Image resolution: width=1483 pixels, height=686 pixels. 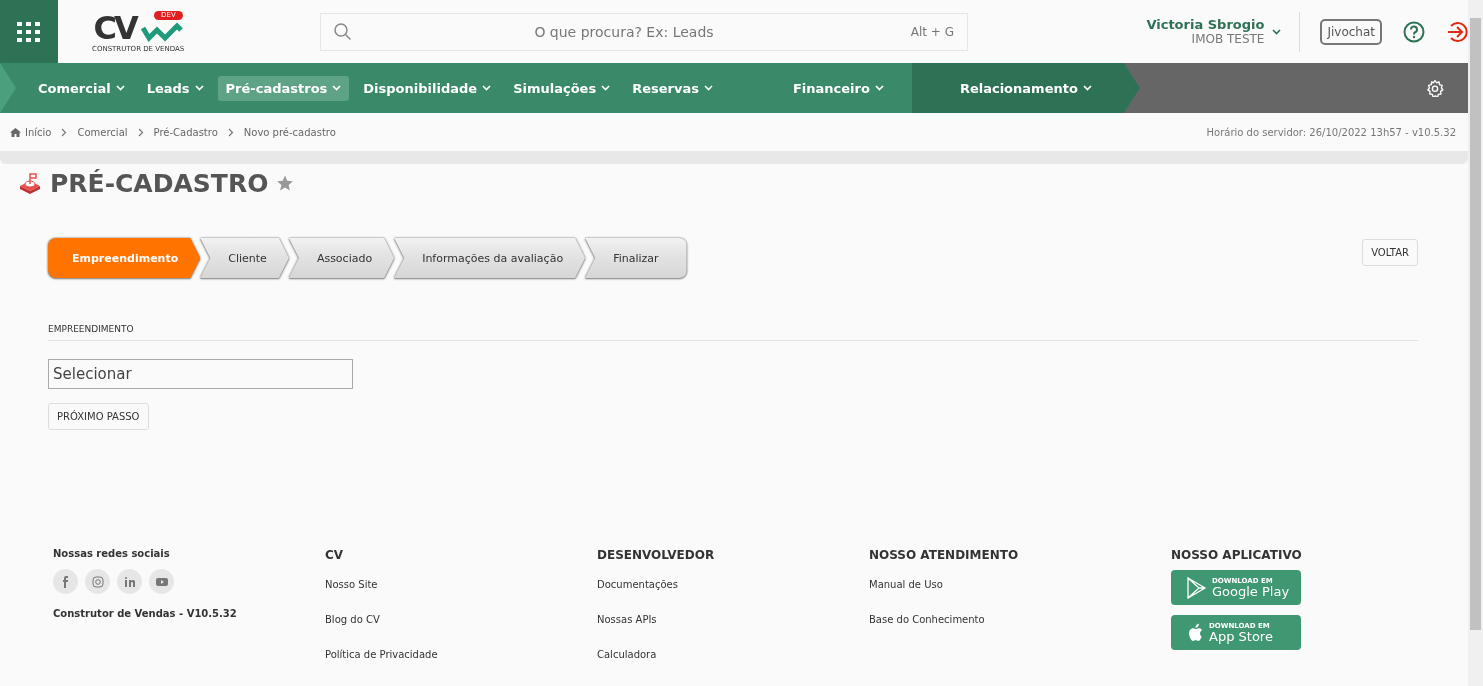 I want to click on wizard-step: Finalizar, so click(x=636, y=258).